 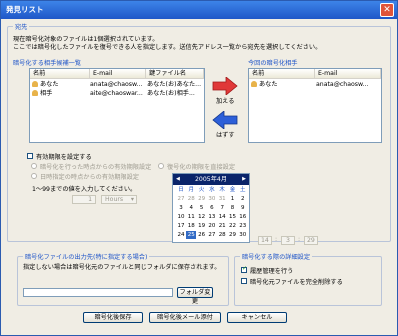 What do you see at coordinates (276, 256) in the screenshot?
I see `detail-group-title: 暗号化する際の詳細設定` at bounding box center [276, 256].